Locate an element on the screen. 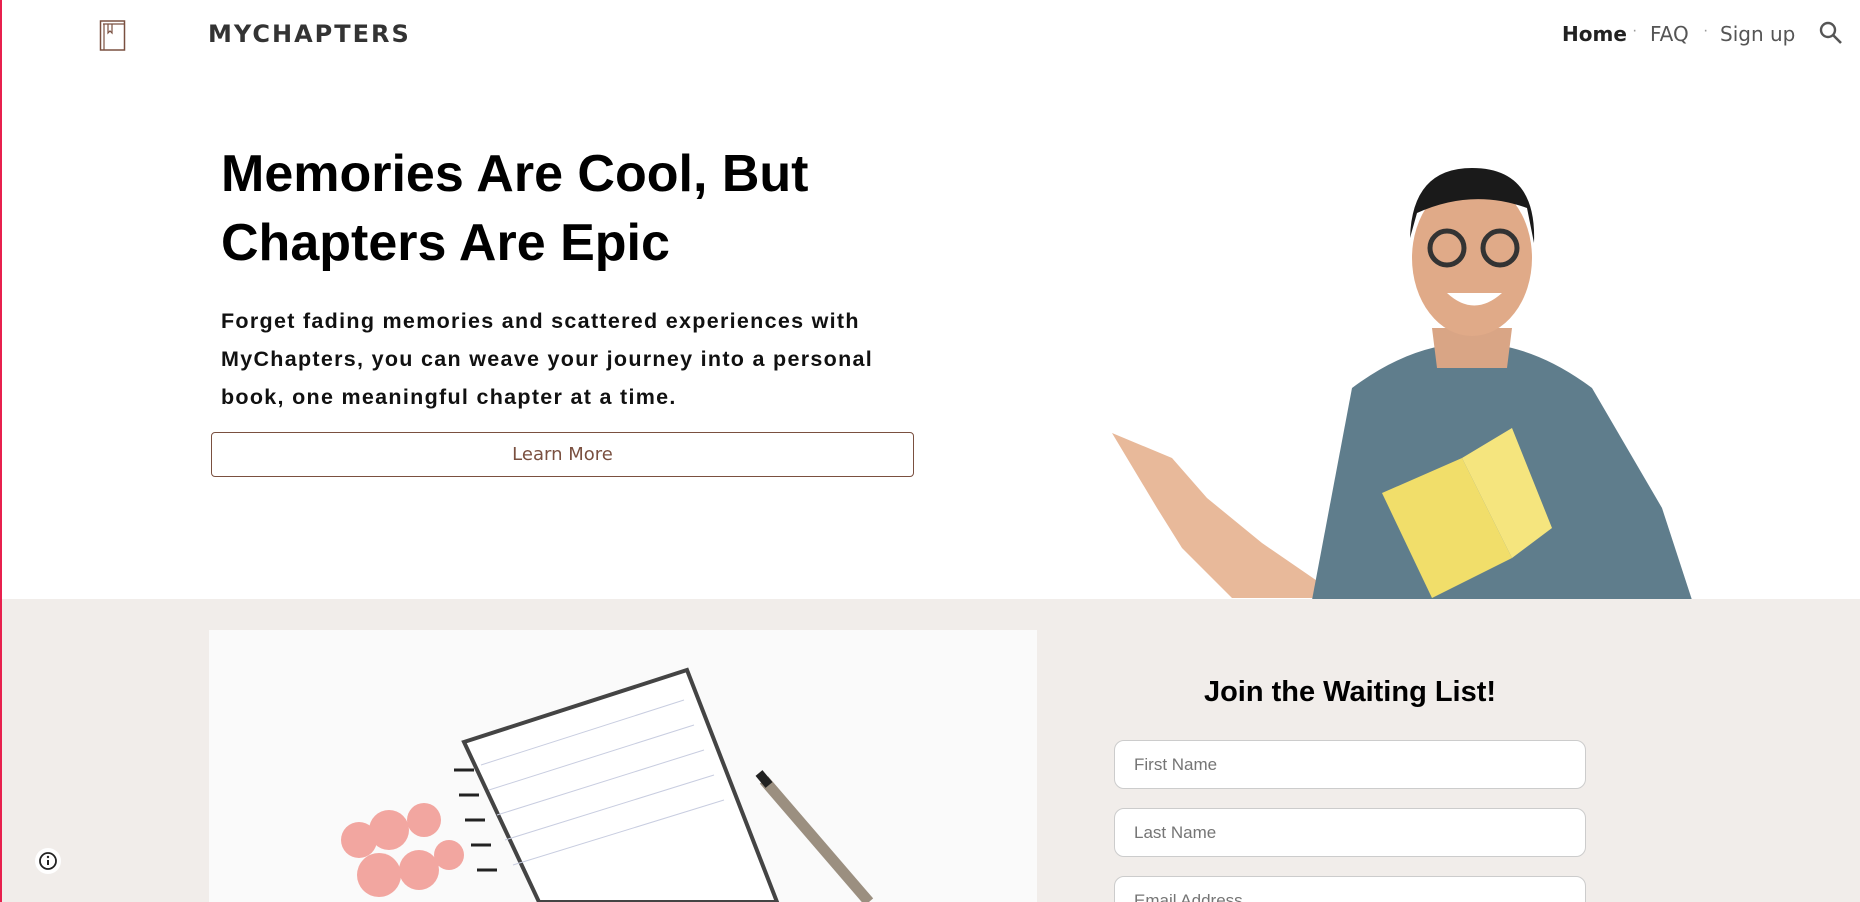  last-name-input is located at coordinates (1350, 832).